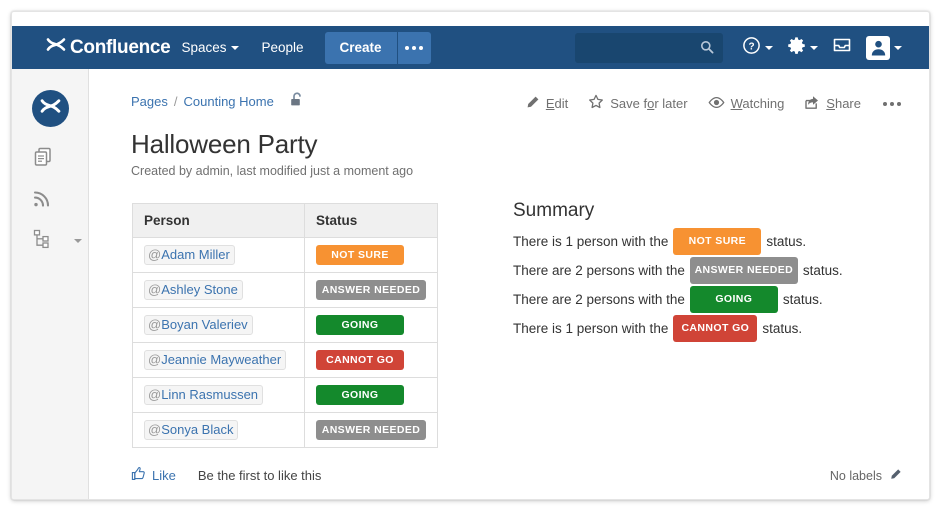 The height and width of the screenshot is (511, 941). I want to click on confluence-logo: Confluence, so click(108, 47).